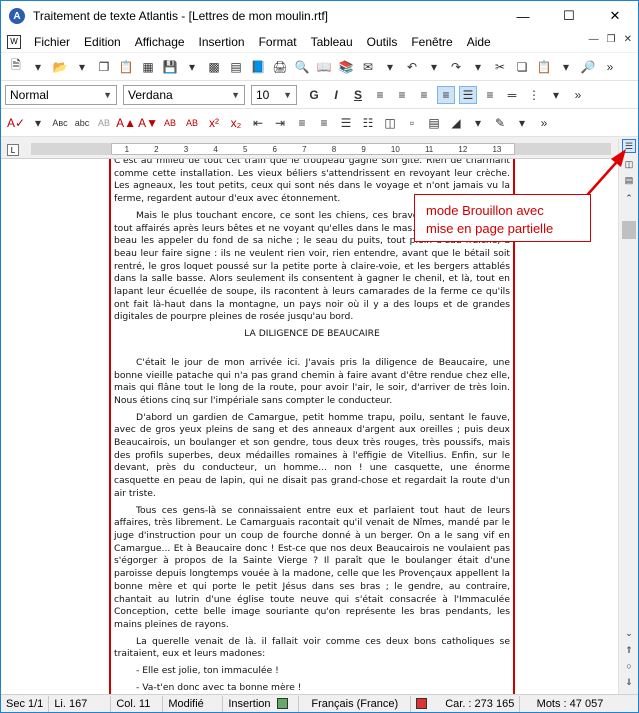 Image resolution: width=639 pixels, height=713 pixels. Describe the element at coordinates (629, 666) in the screenshot. I see `browse-object-icon: ○` at that location.